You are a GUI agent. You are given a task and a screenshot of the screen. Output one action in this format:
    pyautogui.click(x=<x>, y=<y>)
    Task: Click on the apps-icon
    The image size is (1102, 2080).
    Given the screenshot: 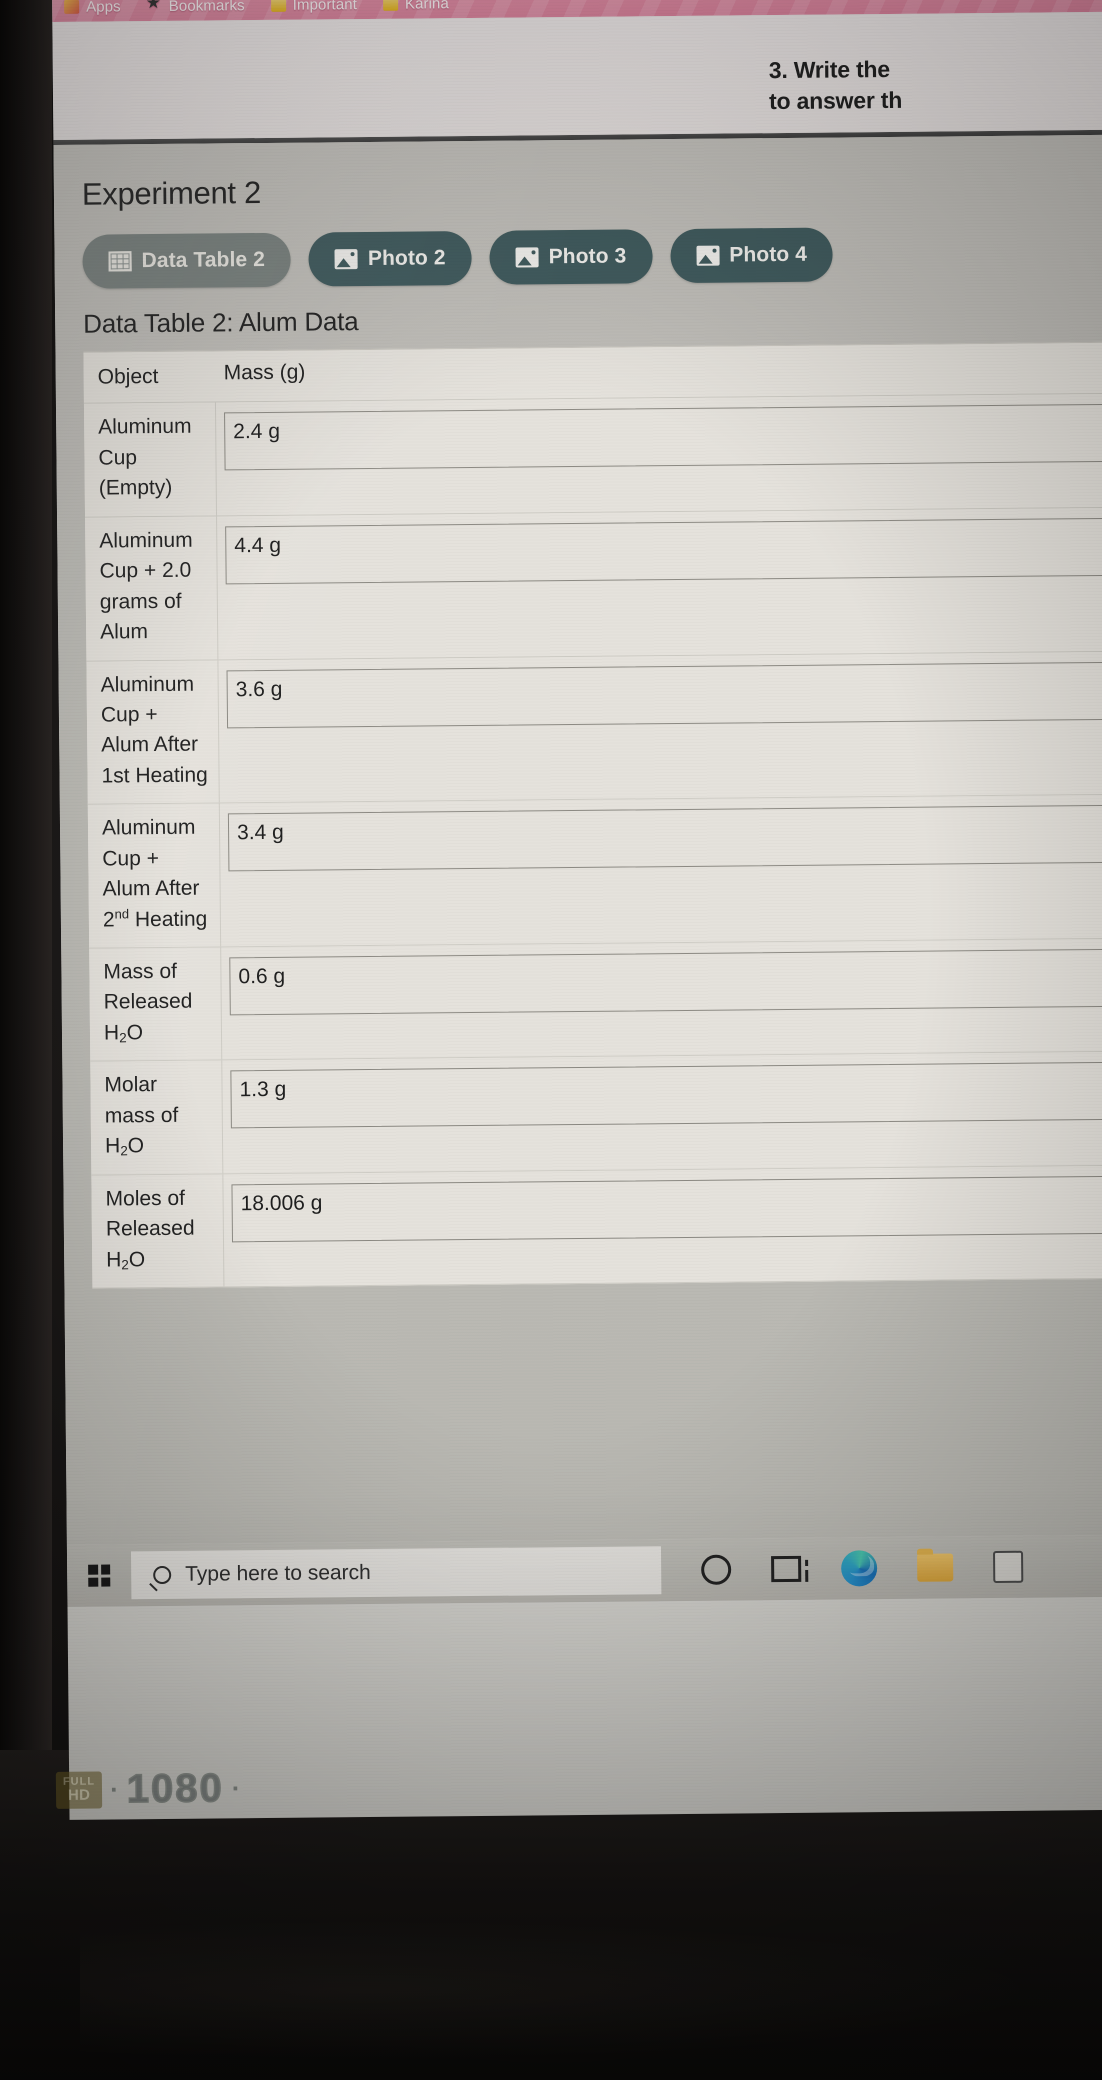 What is the action you would take?
    pyautogui.click(x=72, y=7)
    